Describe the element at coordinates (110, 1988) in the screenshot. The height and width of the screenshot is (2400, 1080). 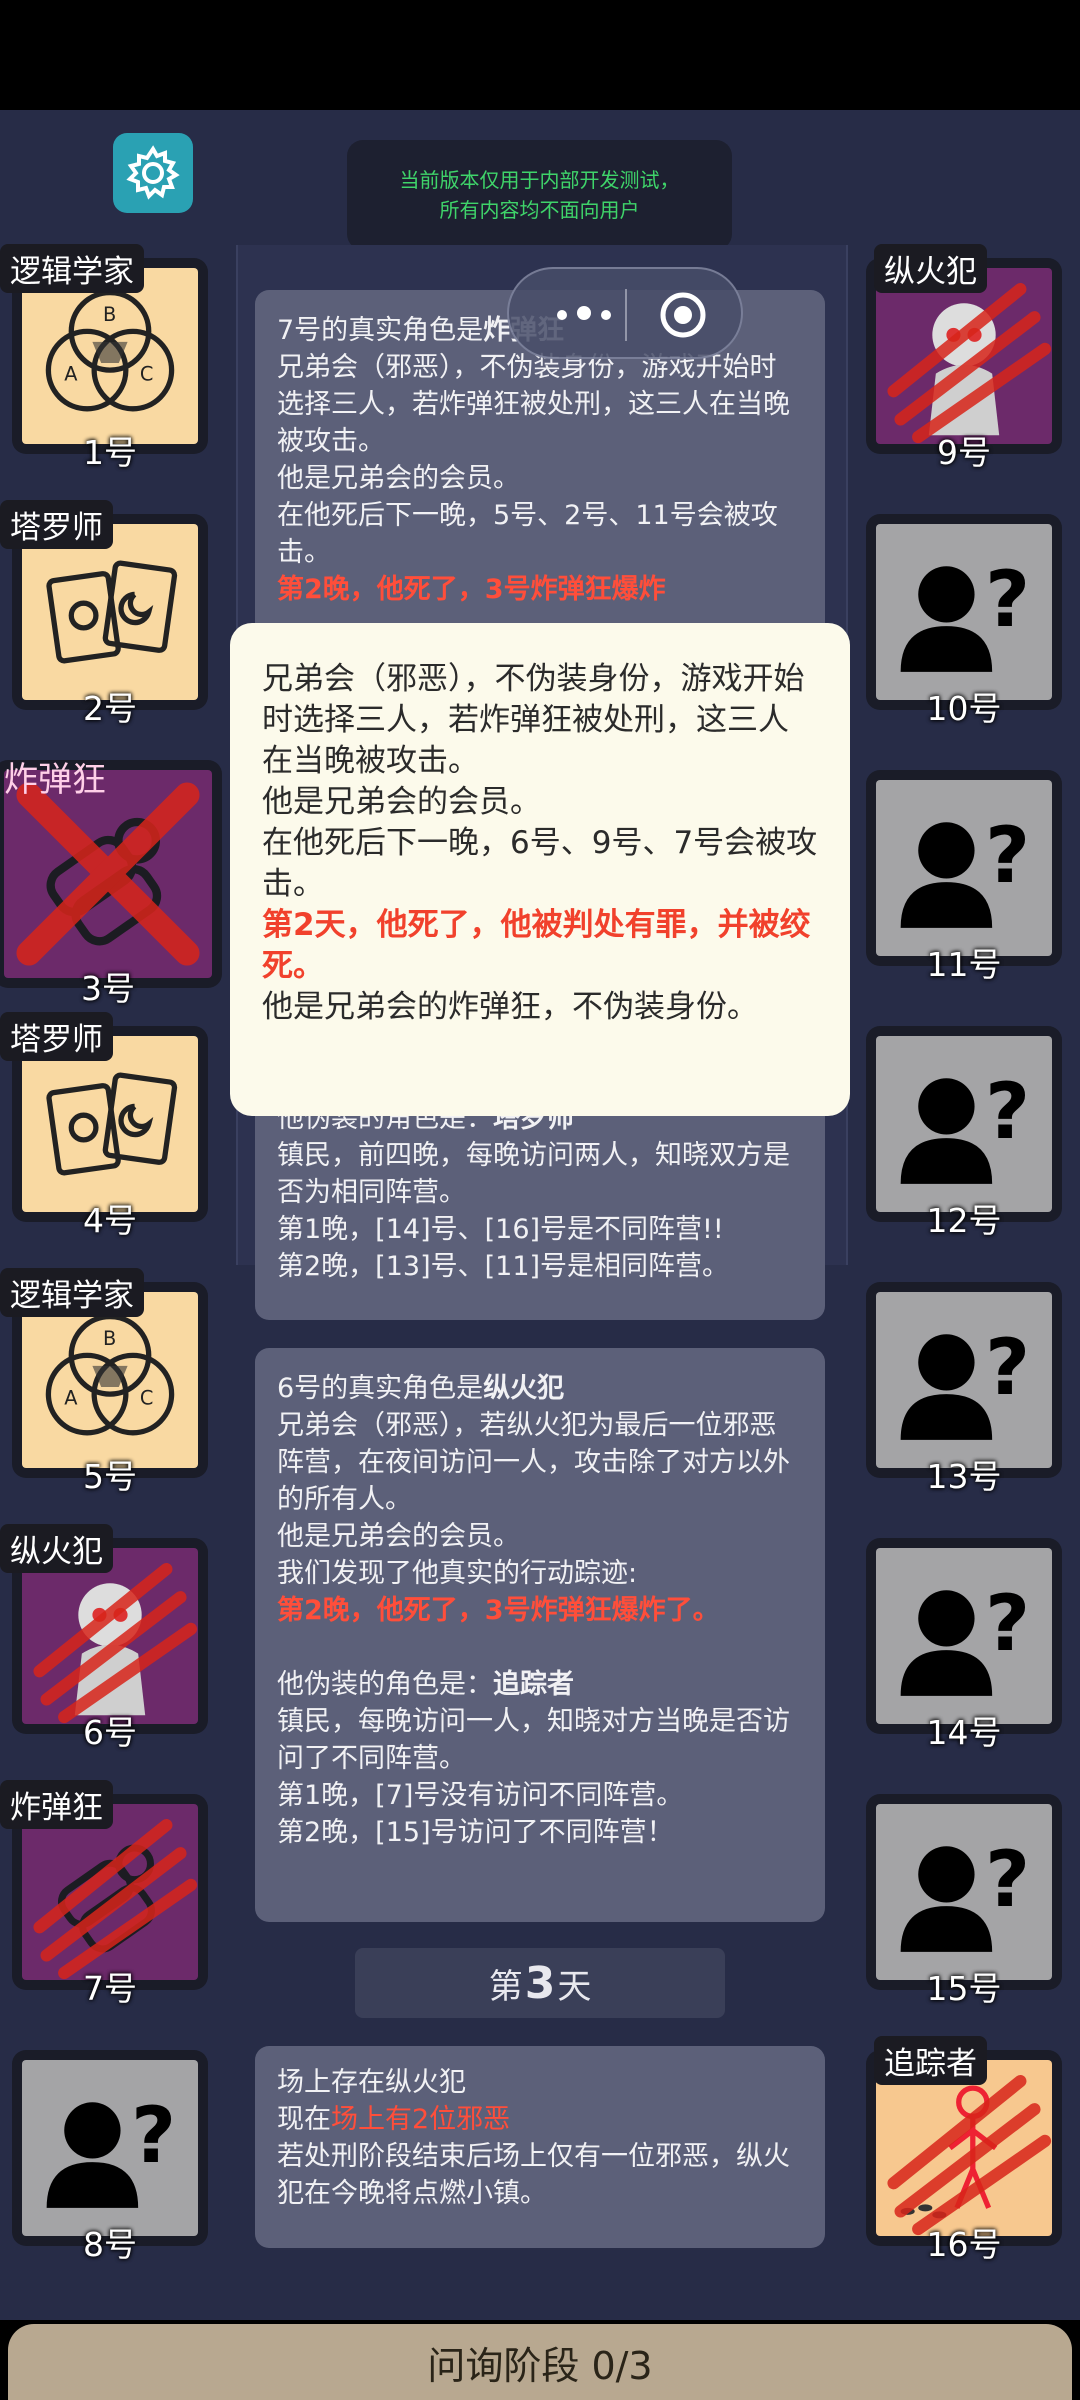
I see `player-number: 7号` at that location.